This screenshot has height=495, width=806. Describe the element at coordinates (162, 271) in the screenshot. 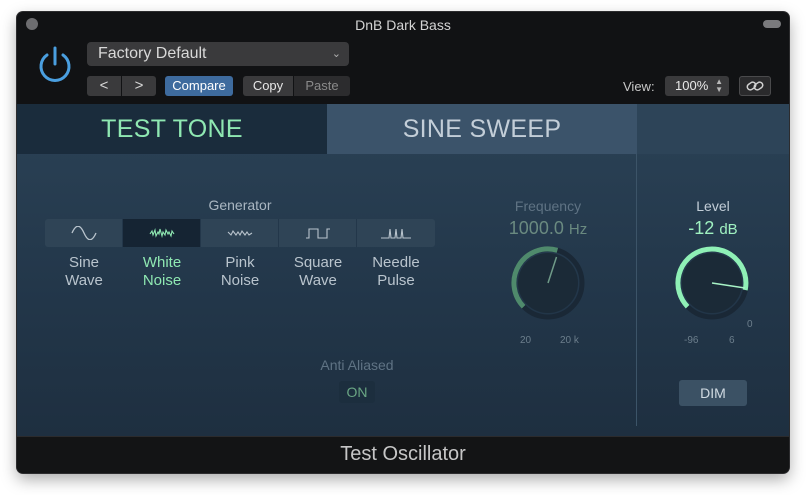

I see `generator-white-noise-label: White Noise` at that location.